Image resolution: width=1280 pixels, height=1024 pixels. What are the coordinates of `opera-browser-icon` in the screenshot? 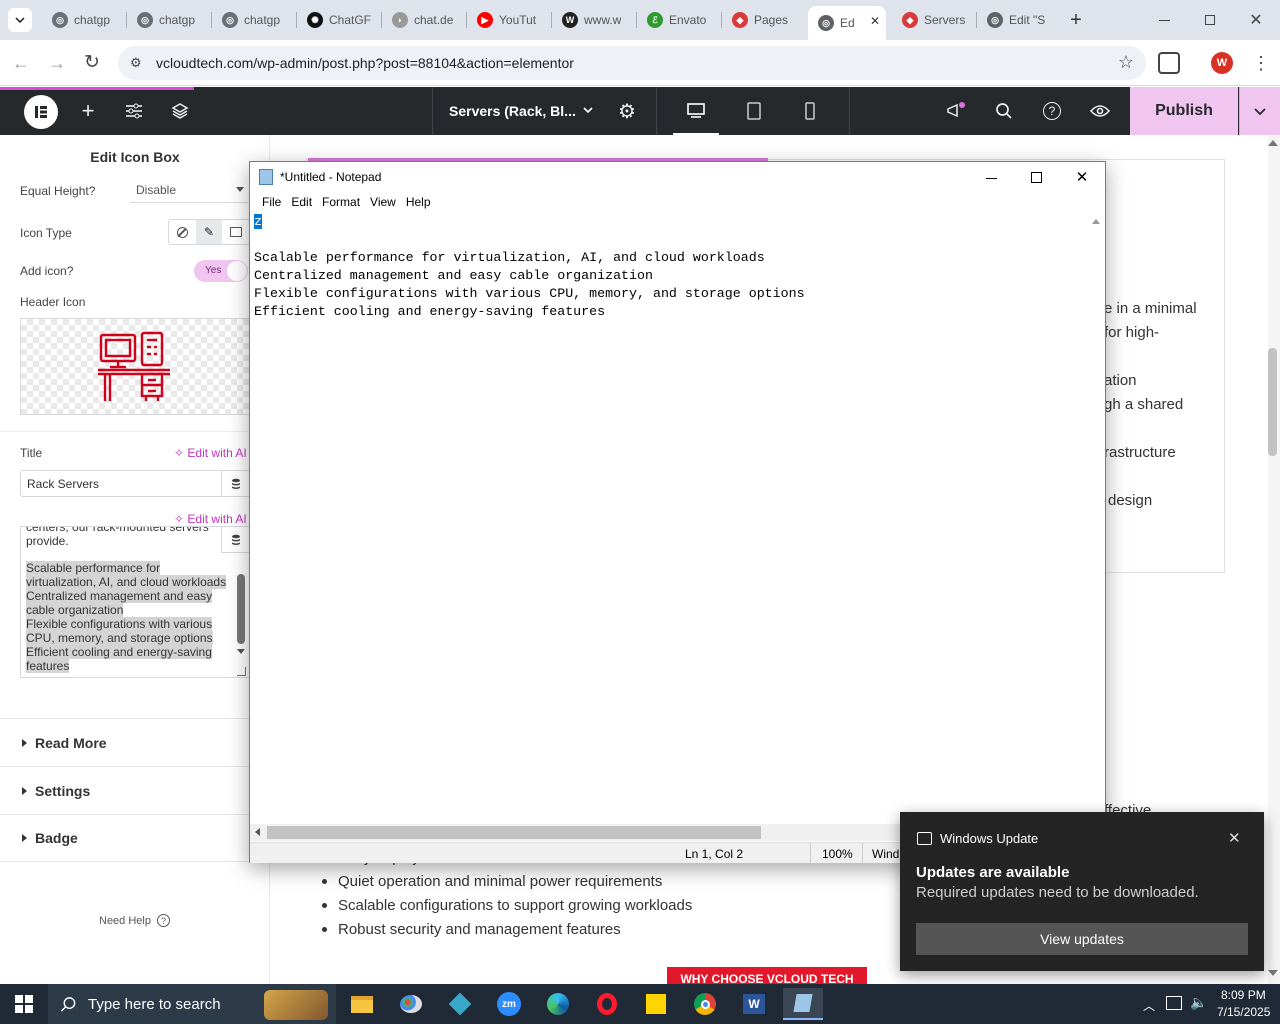 It's located at (607, 1004).